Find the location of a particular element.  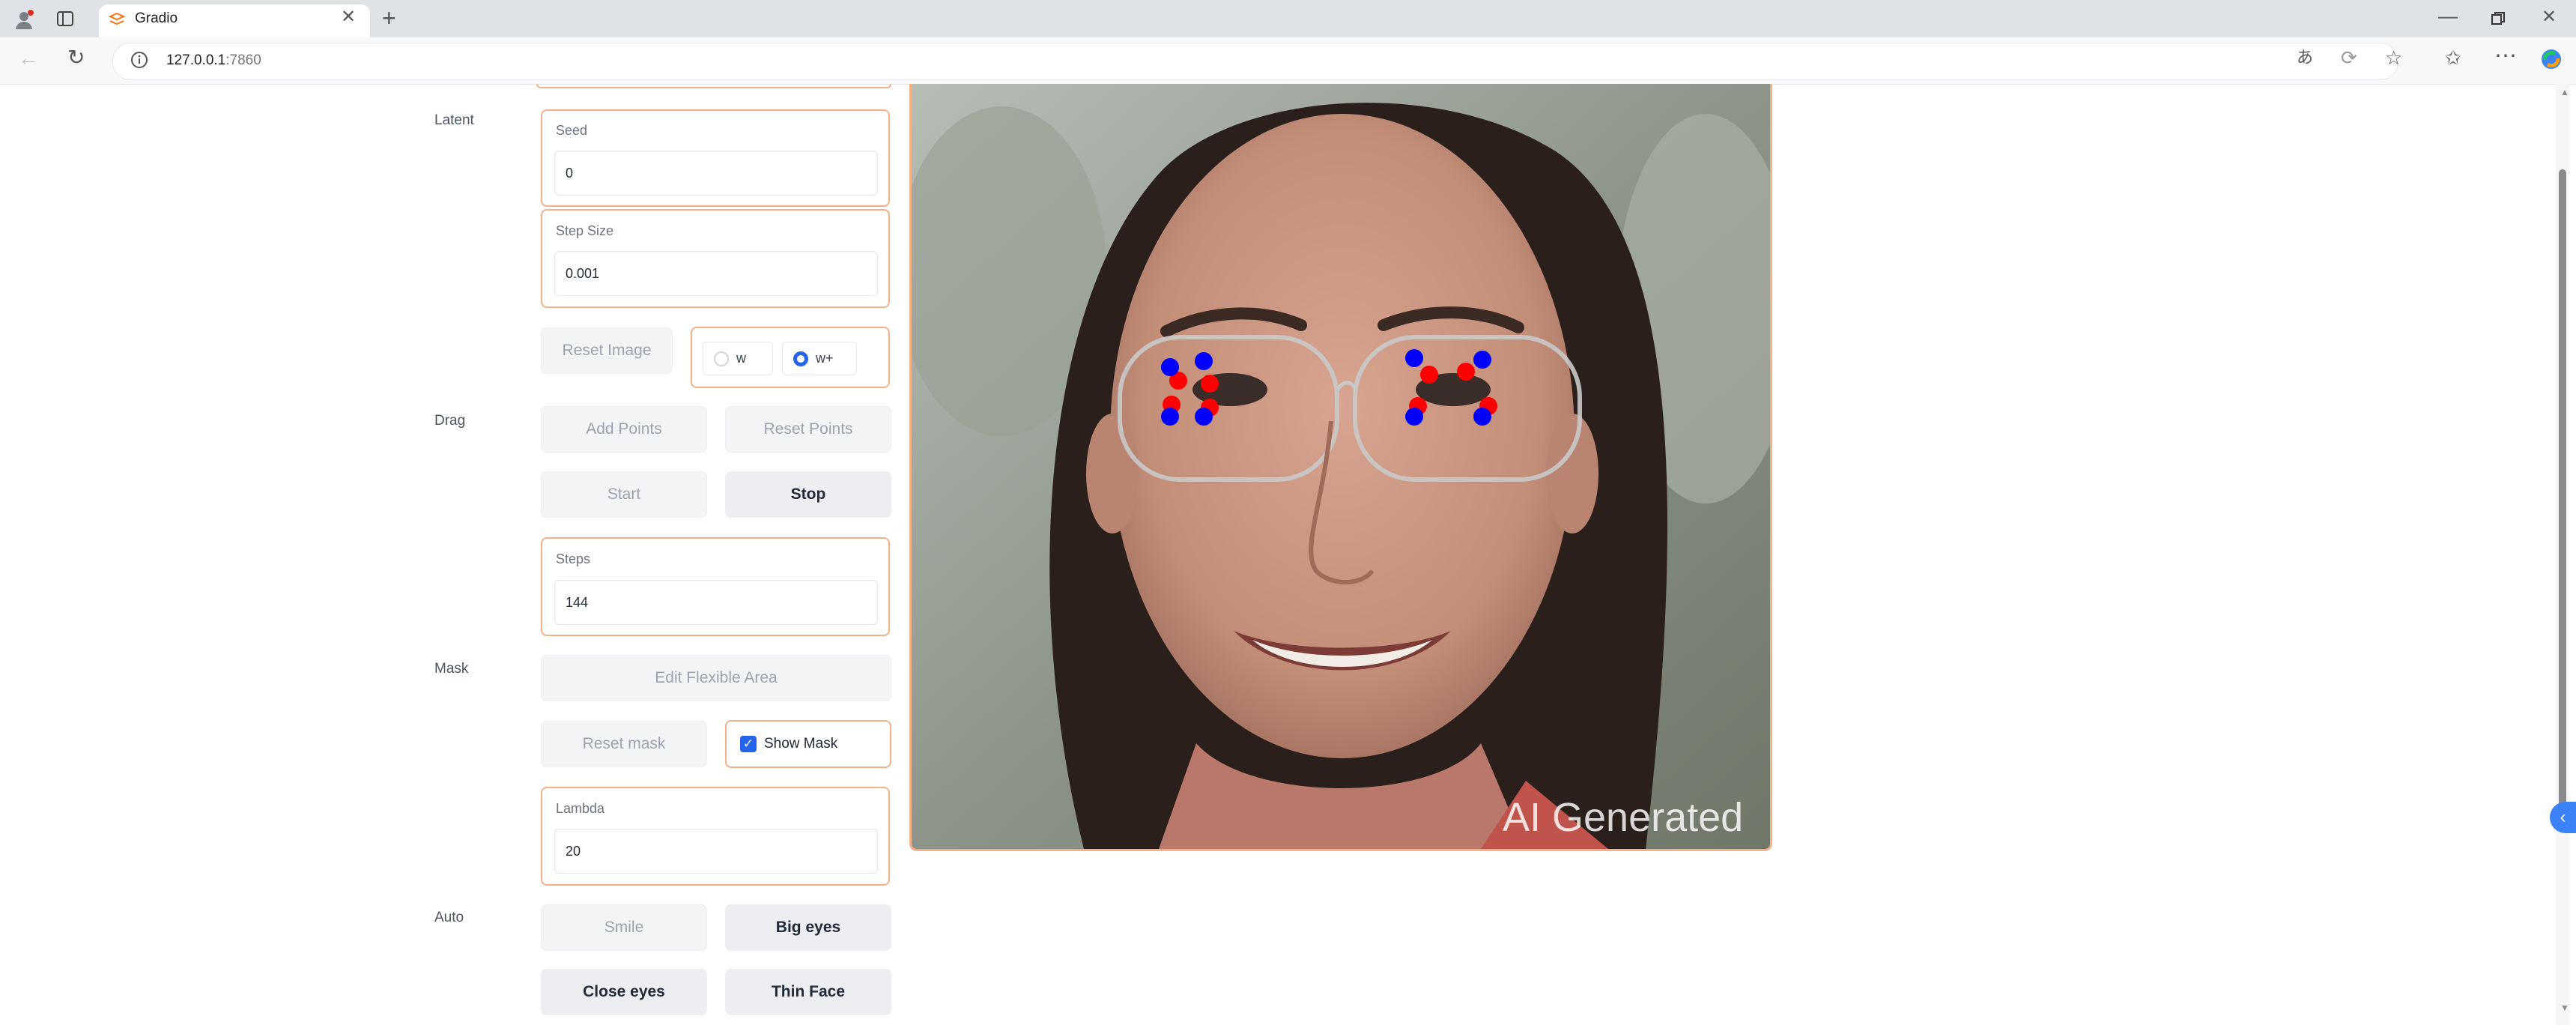

refresh-icon: ↻ is located at coordinates (76, 58).